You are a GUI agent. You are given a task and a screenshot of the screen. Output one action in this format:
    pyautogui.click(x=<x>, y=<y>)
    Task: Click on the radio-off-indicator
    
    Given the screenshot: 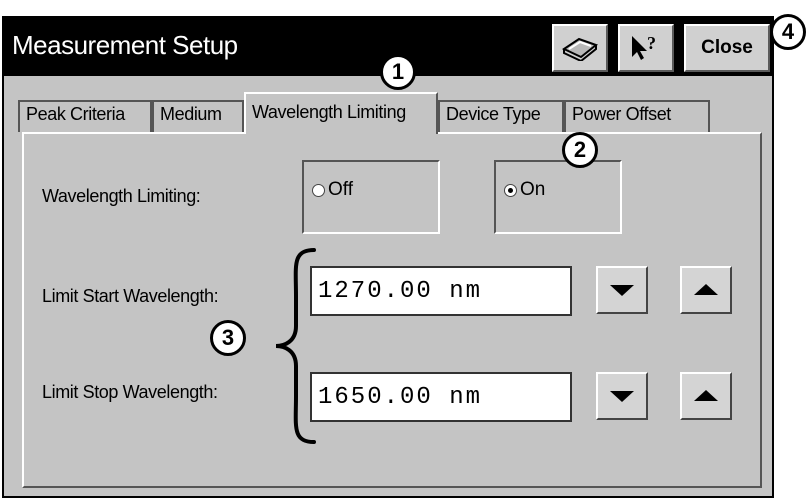 What is the action you would take?
    pyautogui.click(x=318, y=190)
    